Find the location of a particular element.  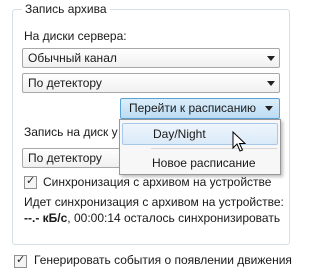

menu-item-day-night: Day/Night is located at coordinates (200, 134).